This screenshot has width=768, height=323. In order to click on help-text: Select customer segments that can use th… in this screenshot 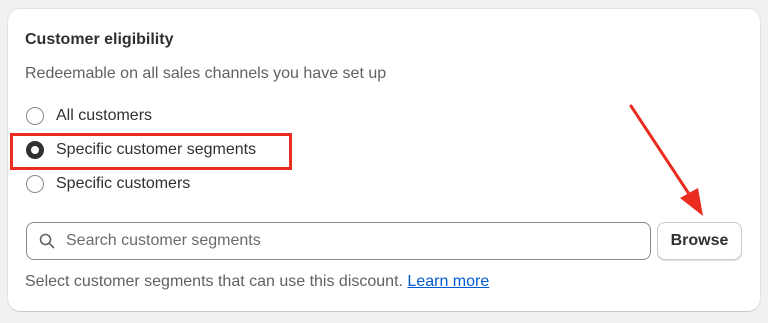, I will do `click(257, 282)`.